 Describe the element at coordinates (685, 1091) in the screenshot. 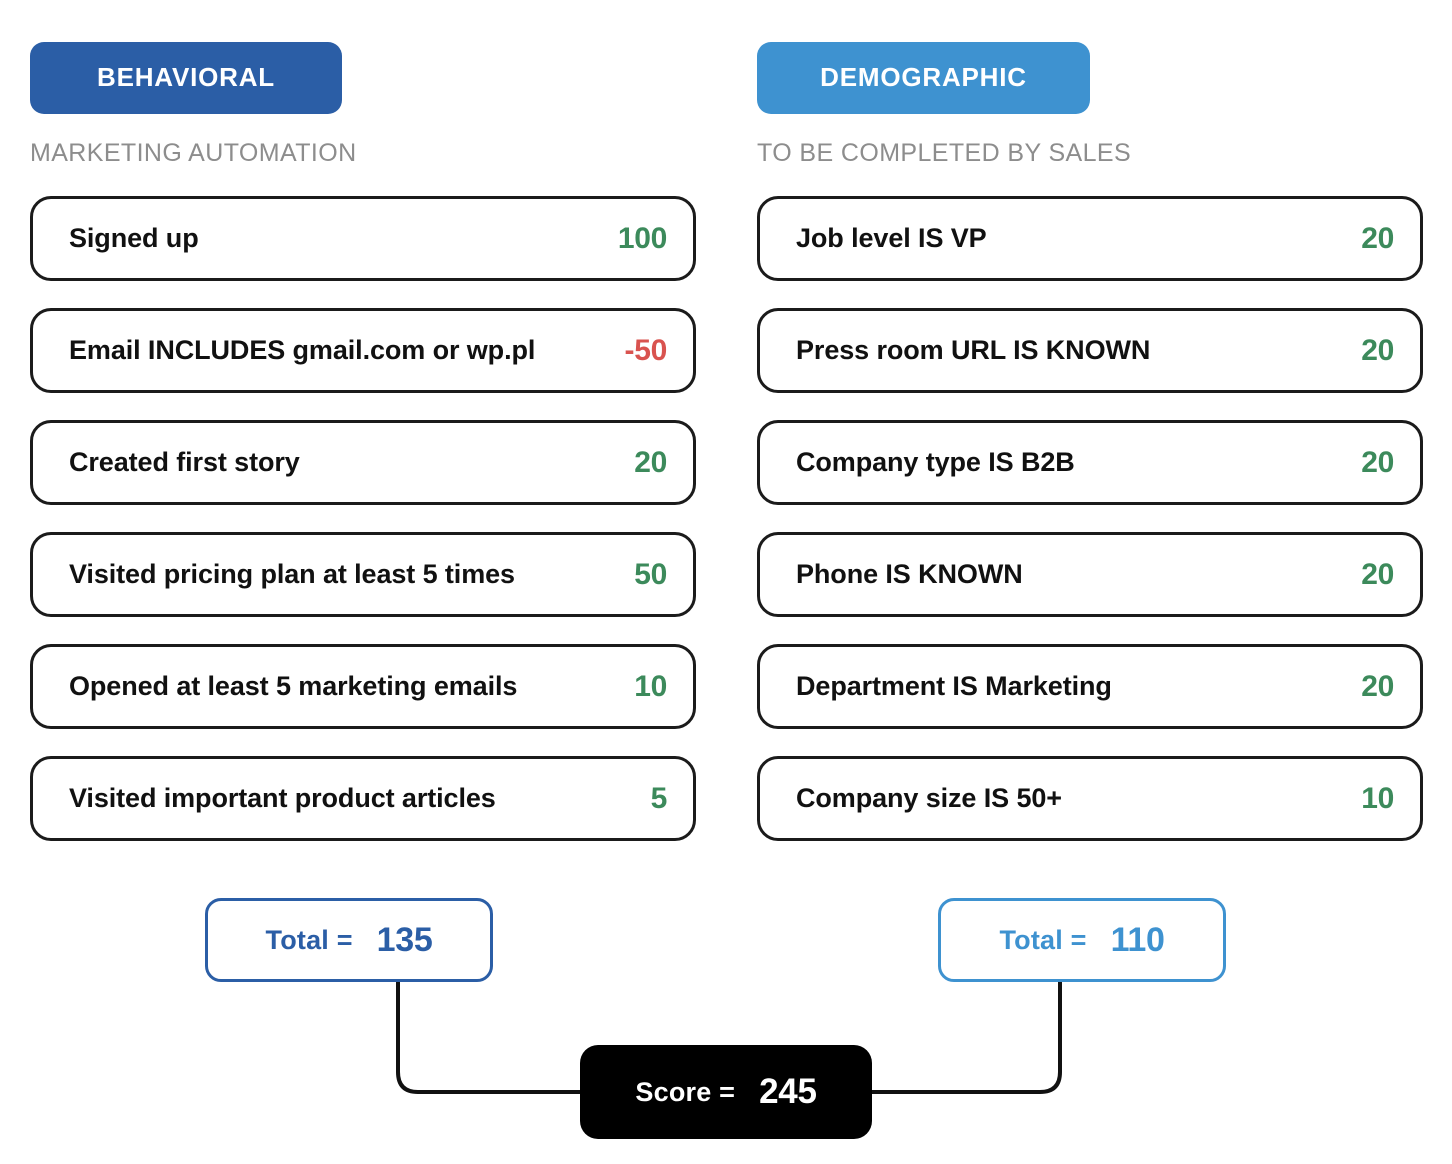

I see `score-label: Score =` at that location.